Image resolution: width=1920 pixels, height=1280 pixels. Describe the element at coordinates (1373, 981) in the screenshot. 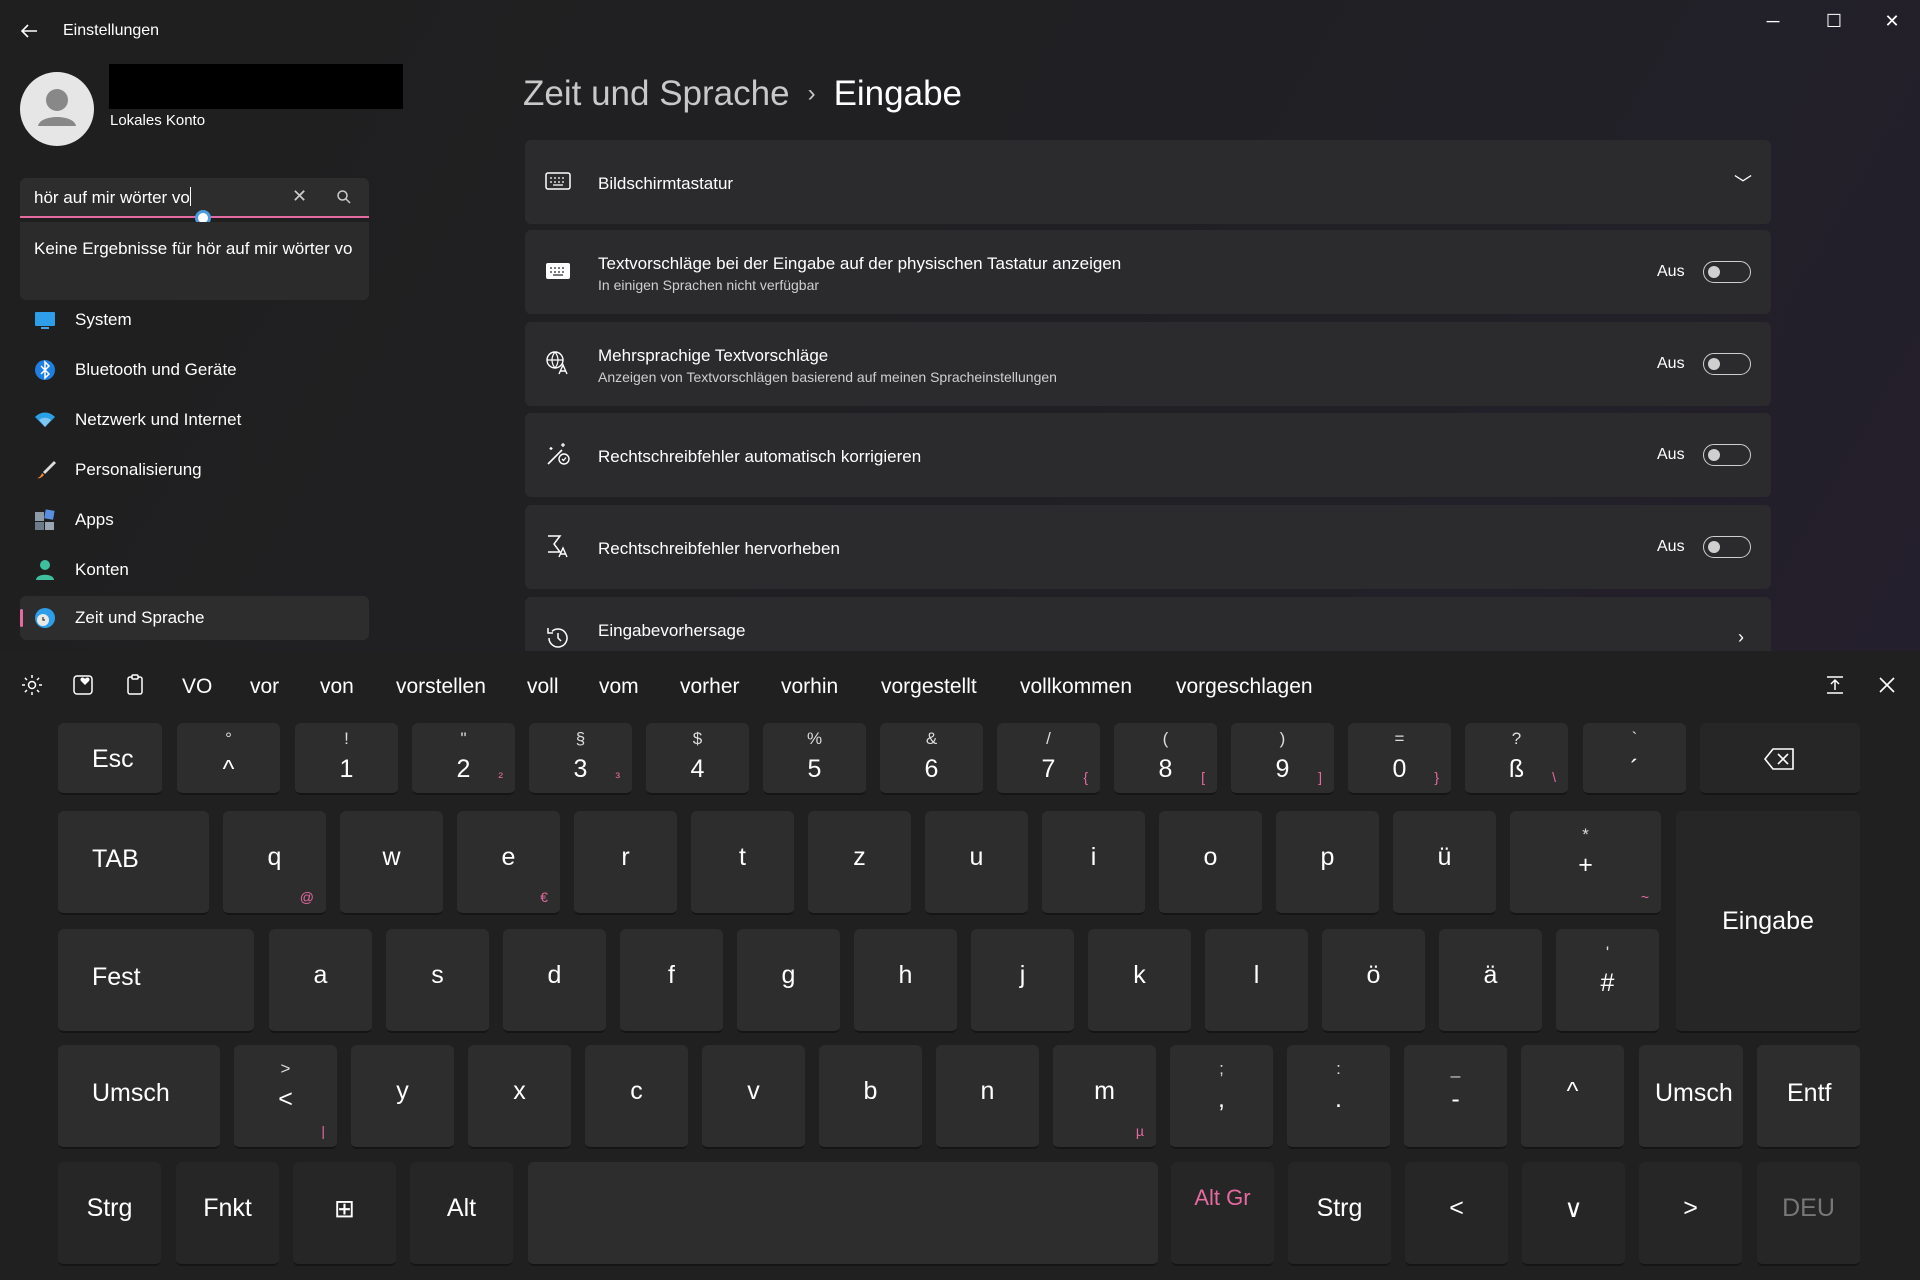

I see `key-row3-10: ö` at that location.